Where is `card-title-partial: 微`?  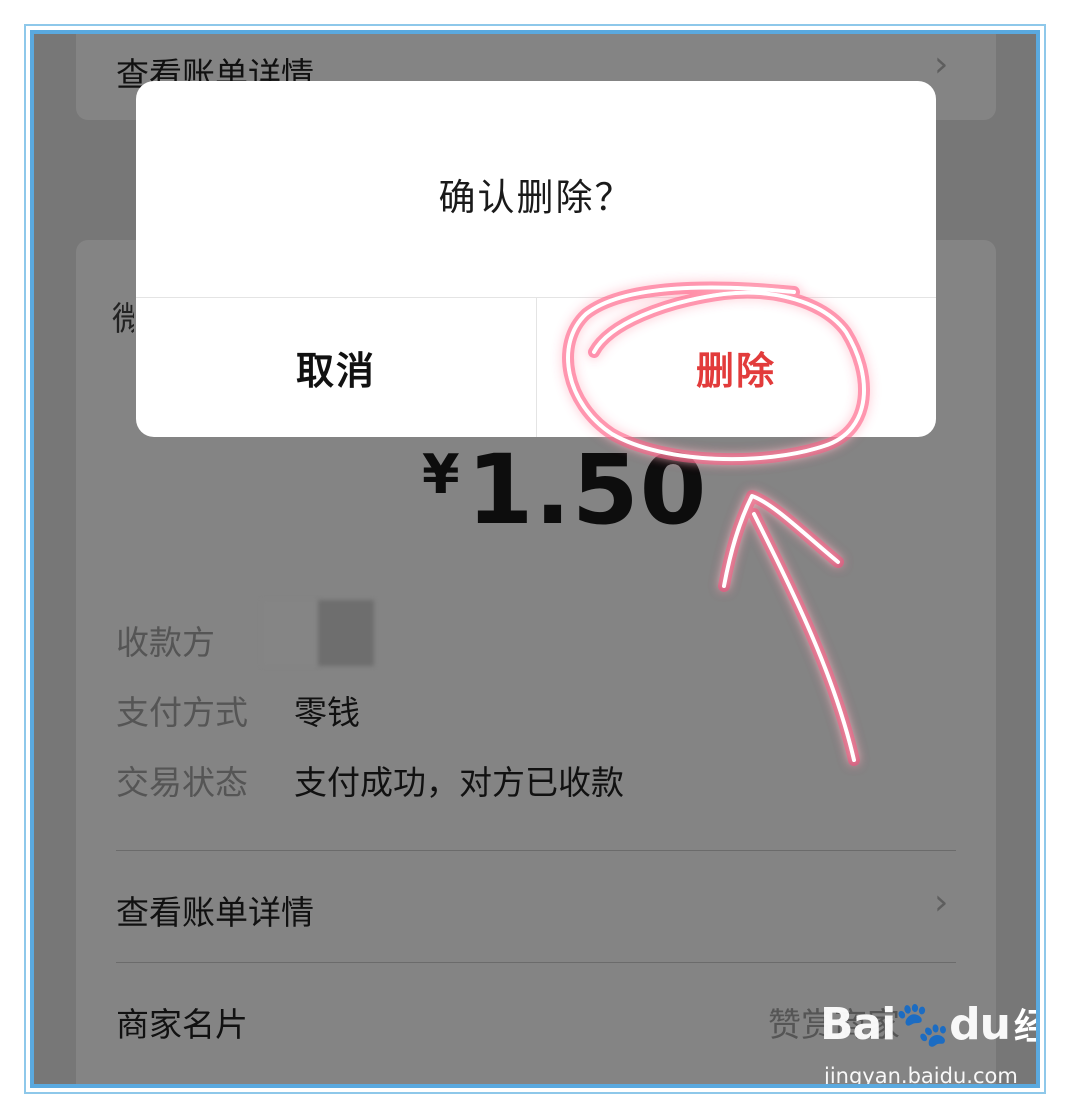 card-title-partial: 微 is located at coordinates (123, 315).